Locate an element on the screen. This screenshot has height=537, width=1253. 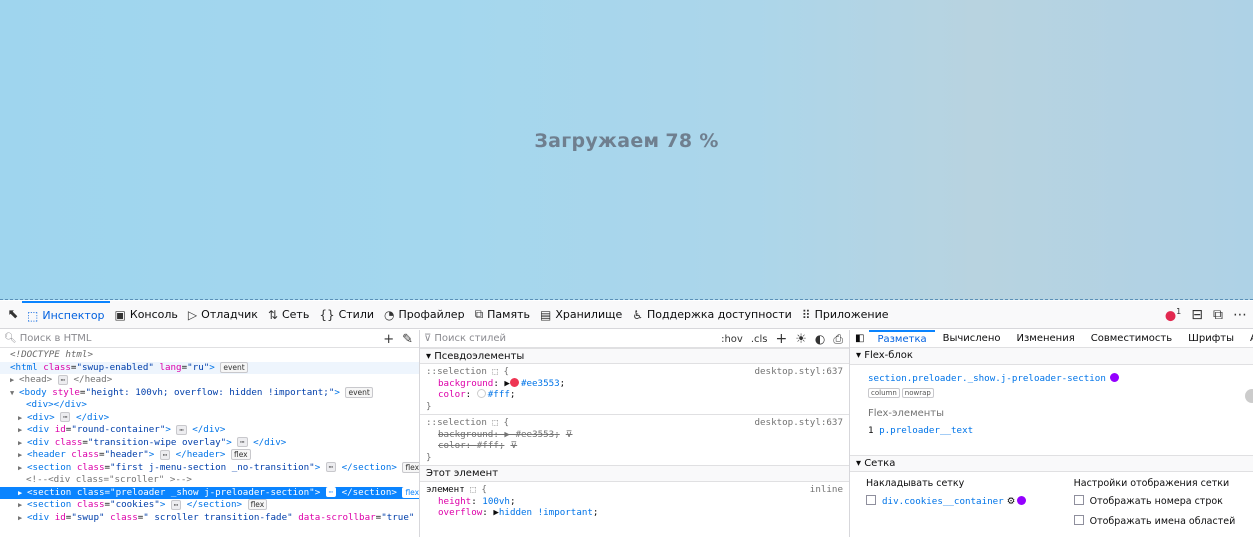
grid-overlay-item: div.cookies__container ⚙ is located at coordinates (970, 501).